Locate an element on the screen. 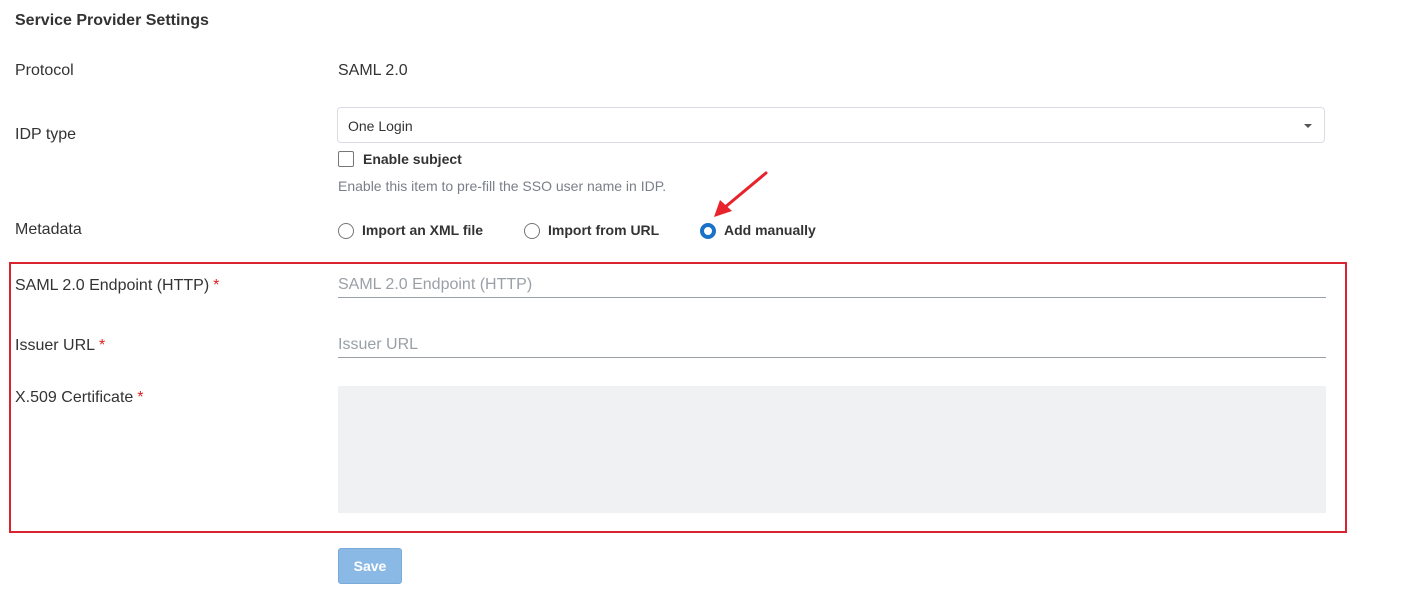  certificate-textarea is located at coordinates (832, 449).